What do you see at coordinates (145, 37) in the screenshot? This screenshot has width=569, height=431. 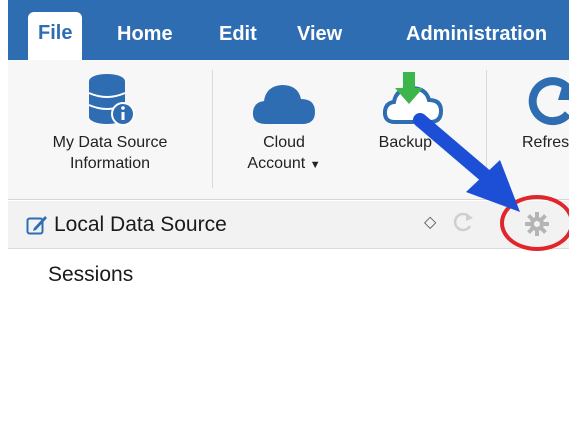 I see `tab-home: Home` at bounding box center [145, 37].